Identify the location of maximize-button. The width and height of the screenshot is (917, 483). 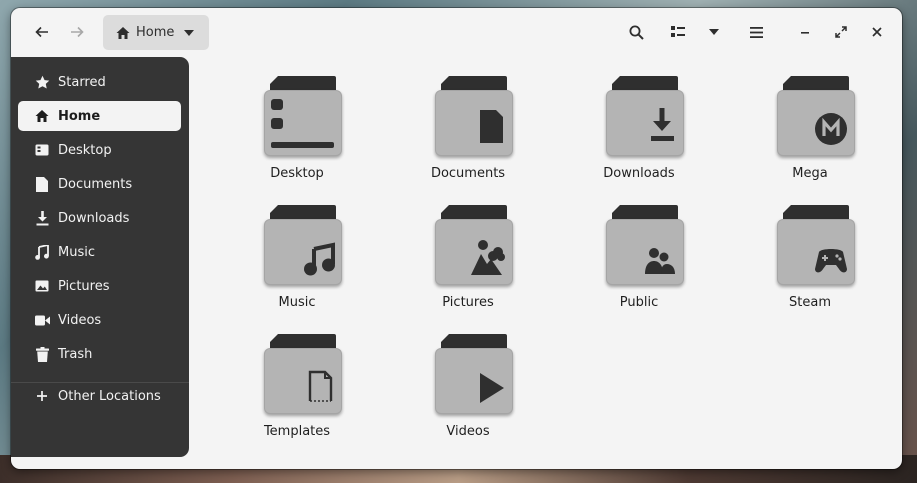
(841, 32).